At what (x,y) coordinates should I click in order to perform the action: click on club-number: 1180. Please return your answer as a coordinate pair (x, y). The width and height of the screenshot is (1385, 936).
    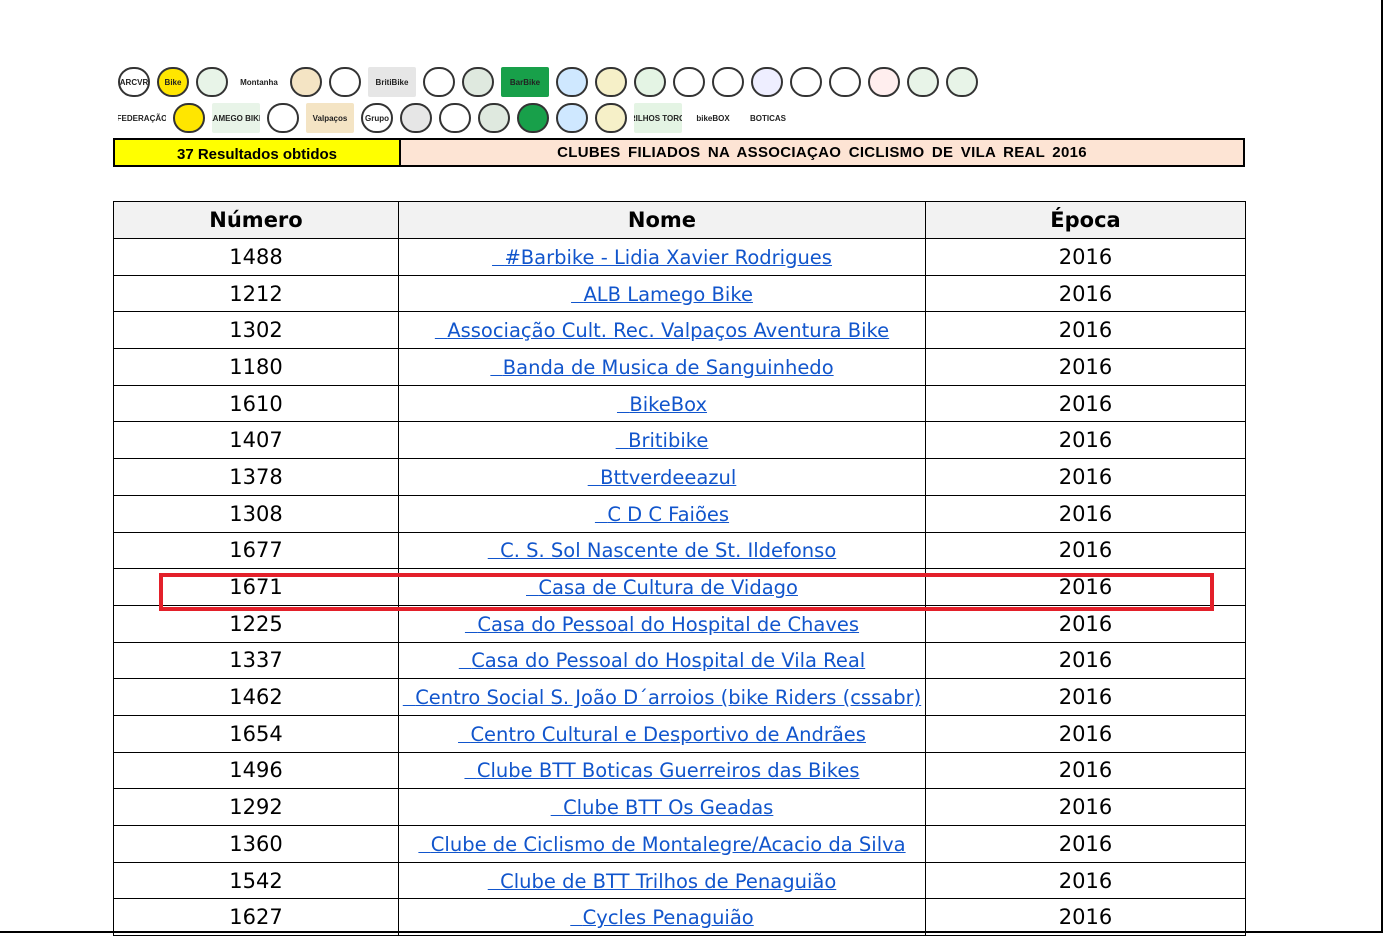
    Looking at the image, I should click on (256, 367).